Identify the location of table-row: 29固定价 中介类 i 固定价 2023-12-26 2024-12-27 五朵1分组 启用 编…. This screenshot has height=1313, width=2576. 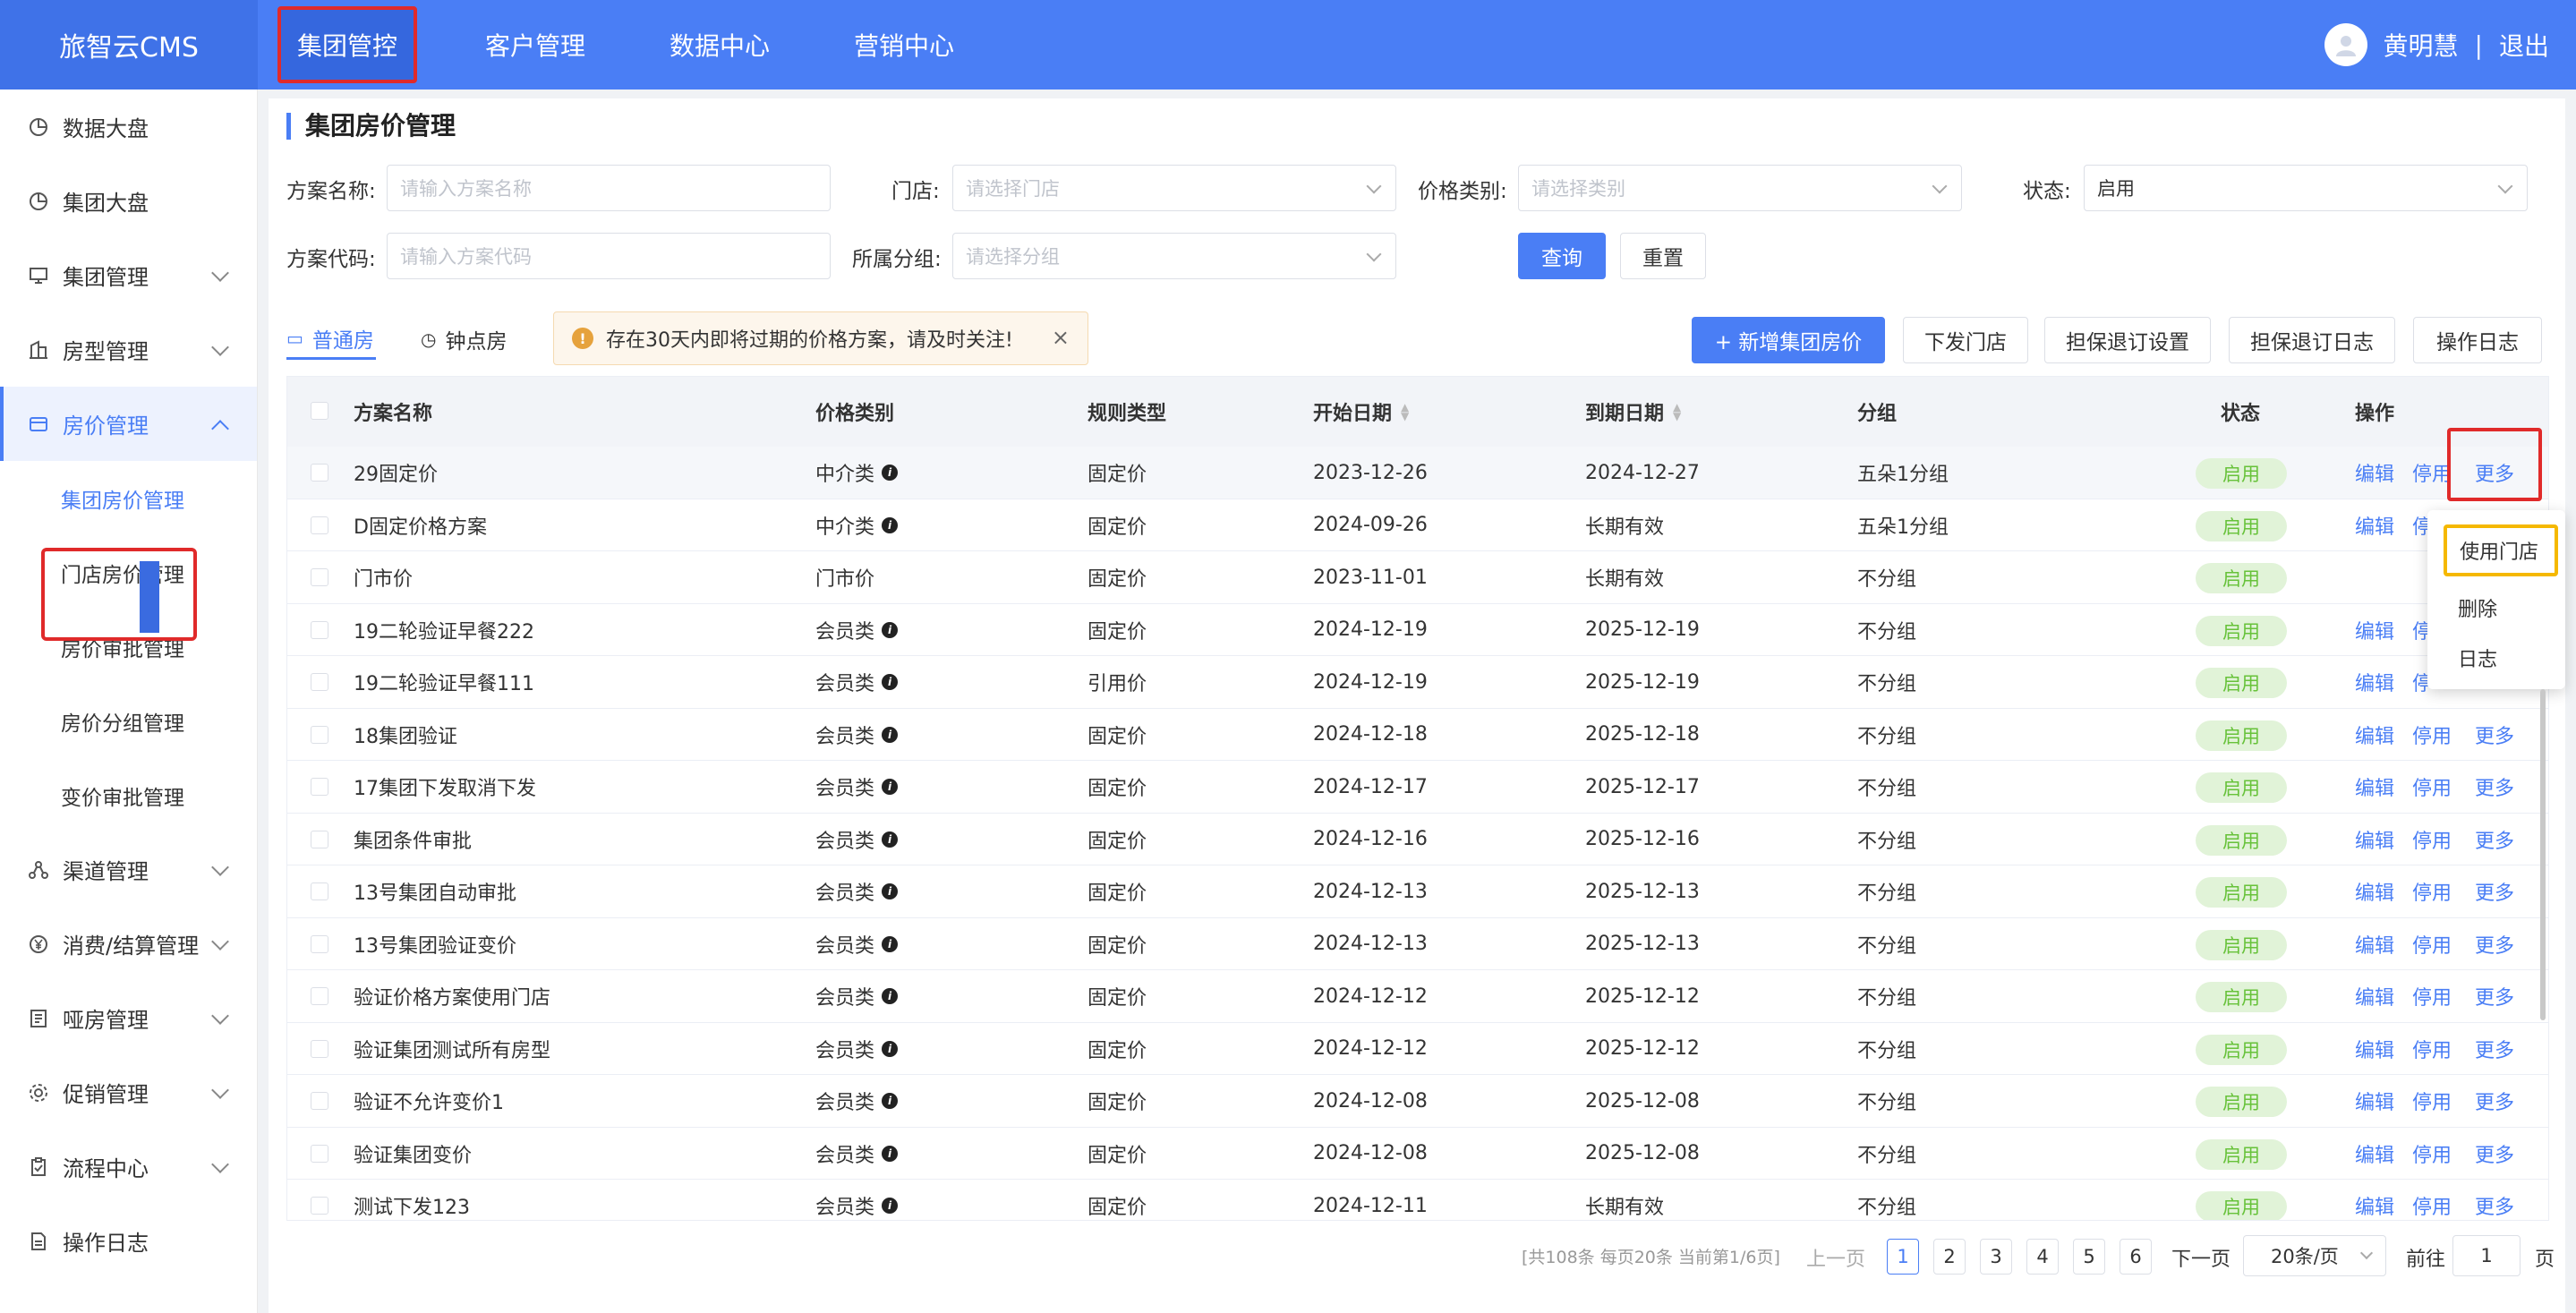
(1417, 473).